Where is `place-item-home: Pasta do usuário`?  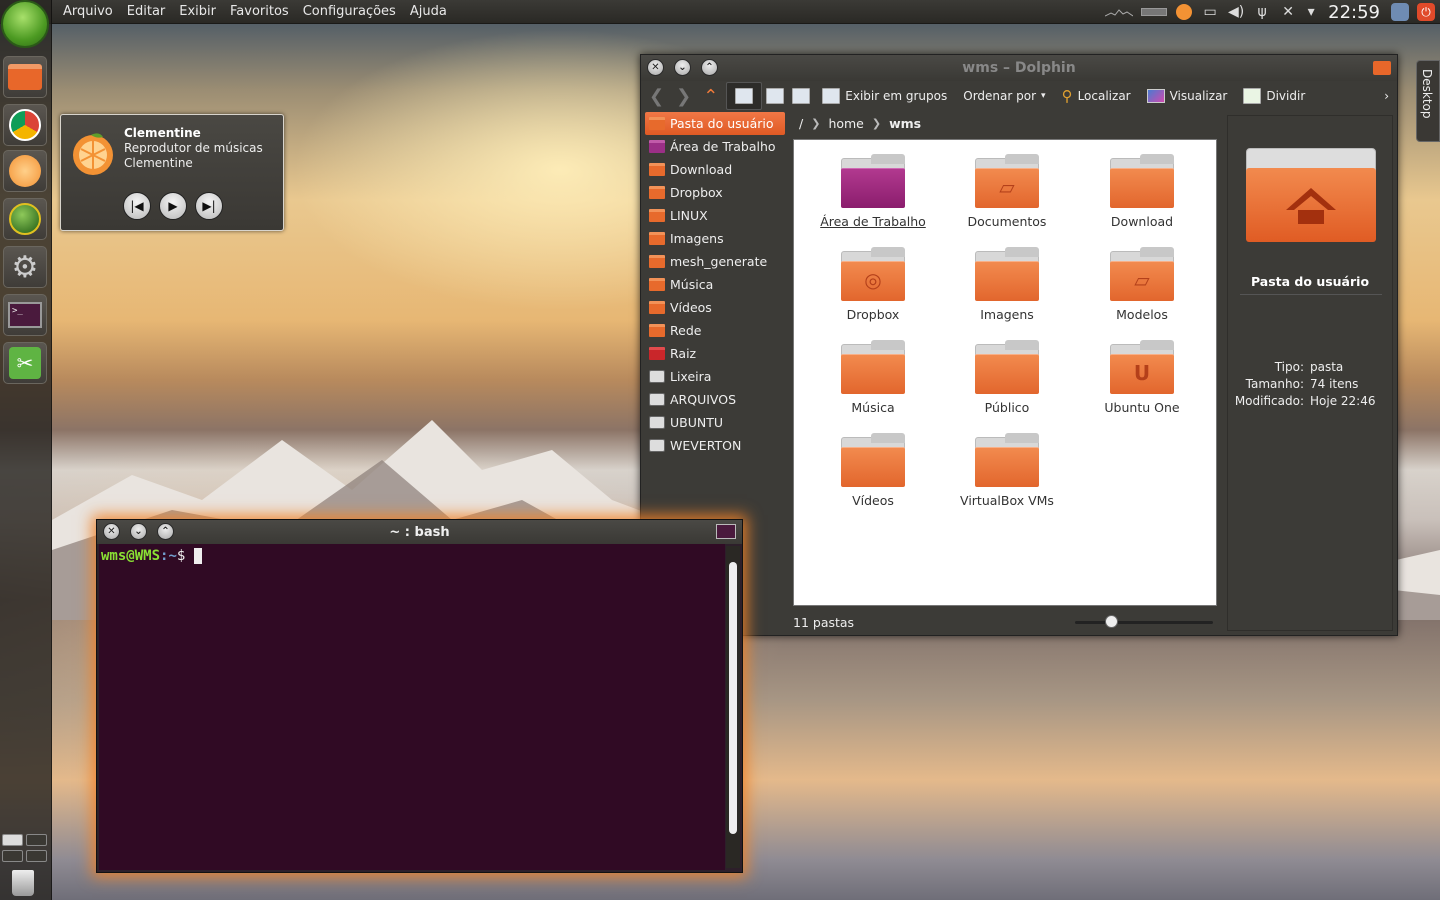
place-item-home: Pasta do usuário is located at coordinates (715, 123).